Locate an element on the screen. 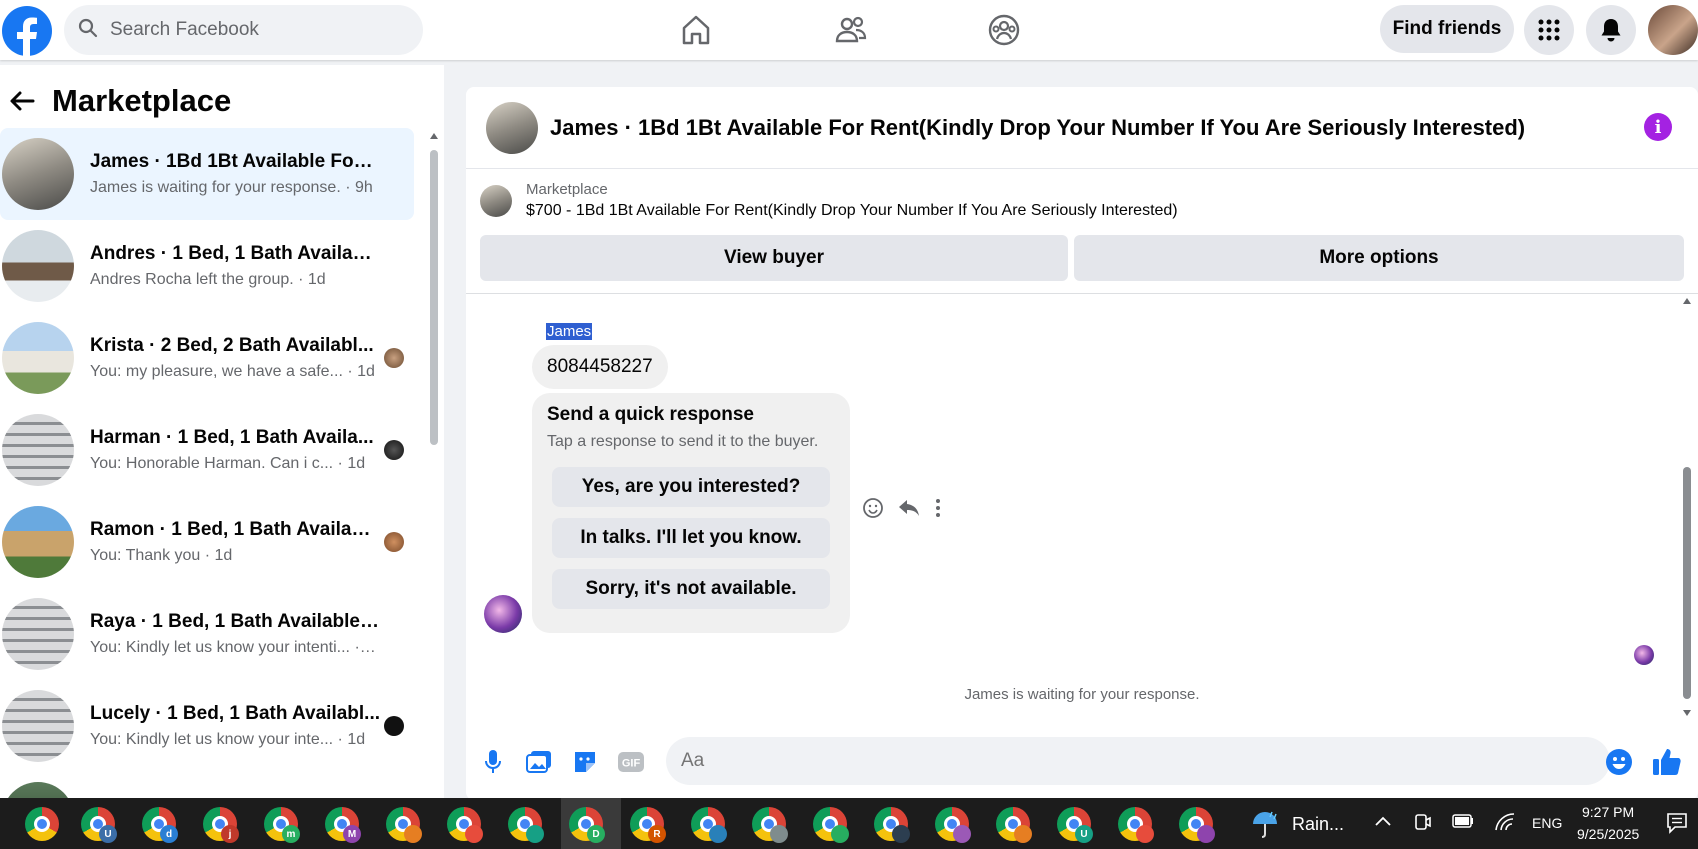 The image size is (1698, 849). more-vertical-icon is located at coordinates (938, 510).